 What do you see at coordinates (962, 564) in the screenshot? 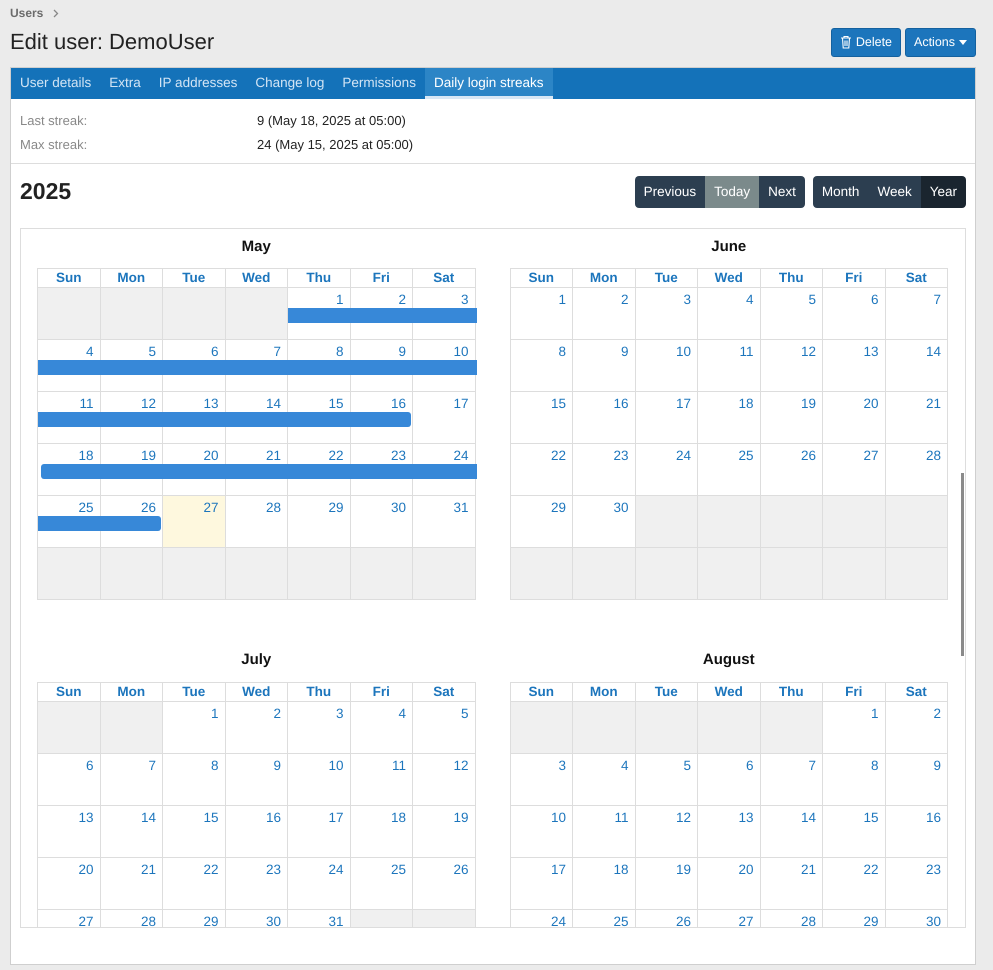
I see `scrollbar-thumb` at bounding box center [962, 564].